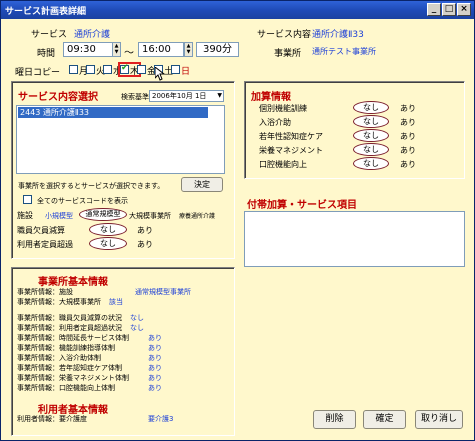  I want to click on extra-listbox, so click(354, 239).